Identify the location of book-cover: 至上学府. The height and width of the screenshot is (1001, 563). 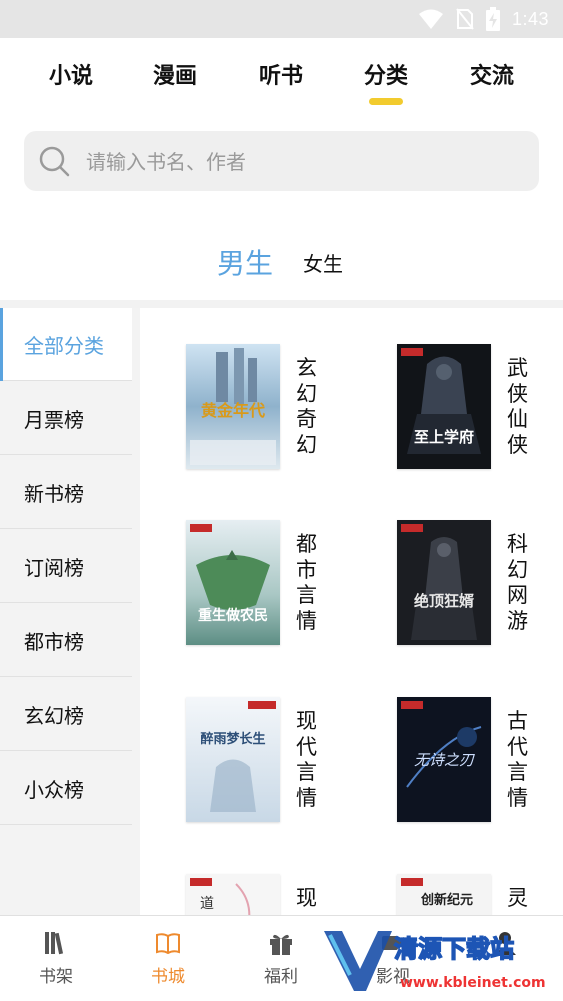
(444, 406).